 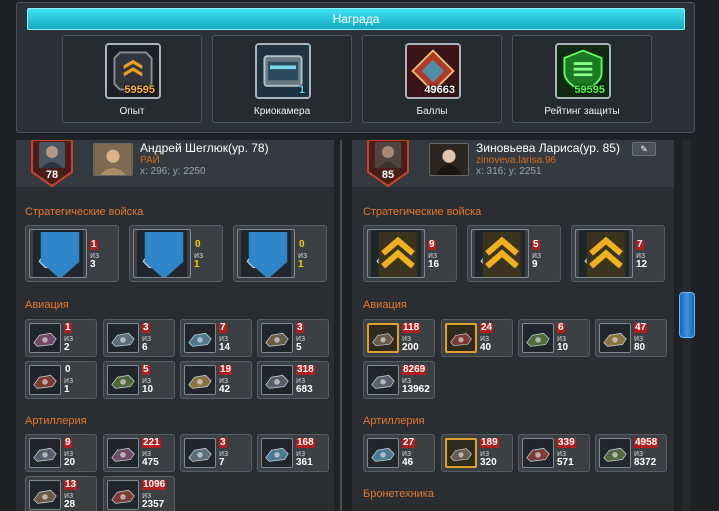 I want to click on reward-label: Криокамера, so click(x=282, y=111).